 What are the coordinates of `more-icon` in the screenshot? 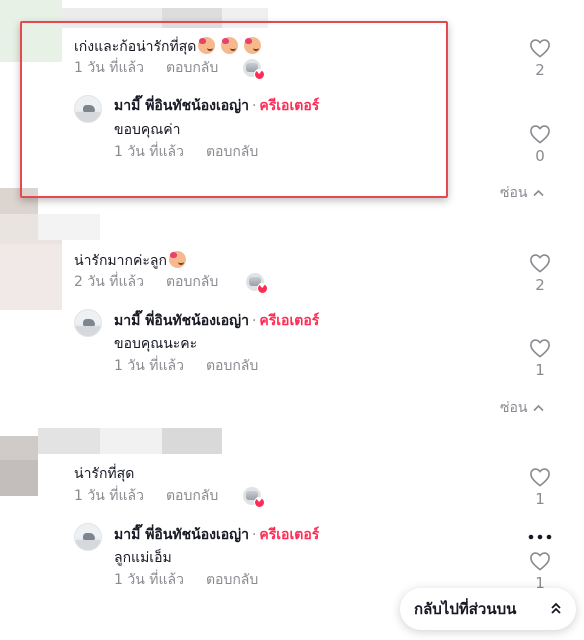 It's located at (540, 535).